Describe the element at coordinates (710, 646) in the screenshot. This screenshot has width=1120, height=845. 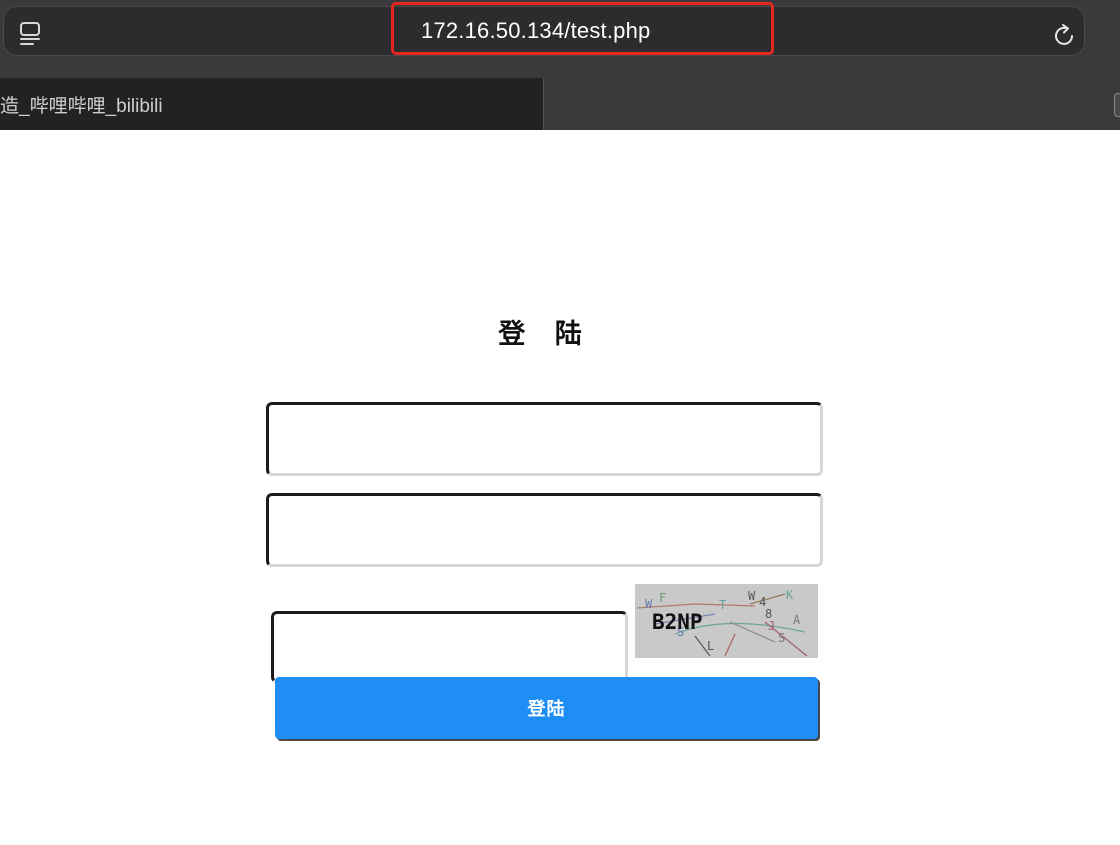
I see `svg-text: L` at that location.